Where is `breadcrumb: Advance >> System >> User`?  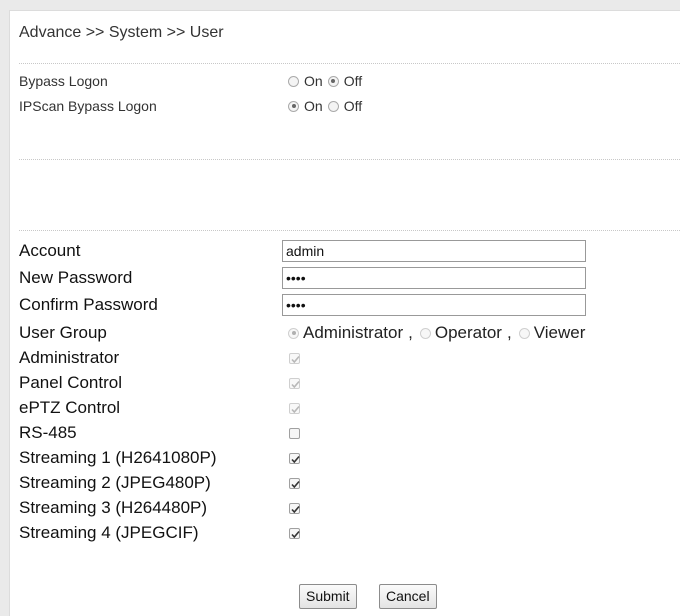
breadcrumb: Advance >> System >> User is located at coordinates (121, 32).